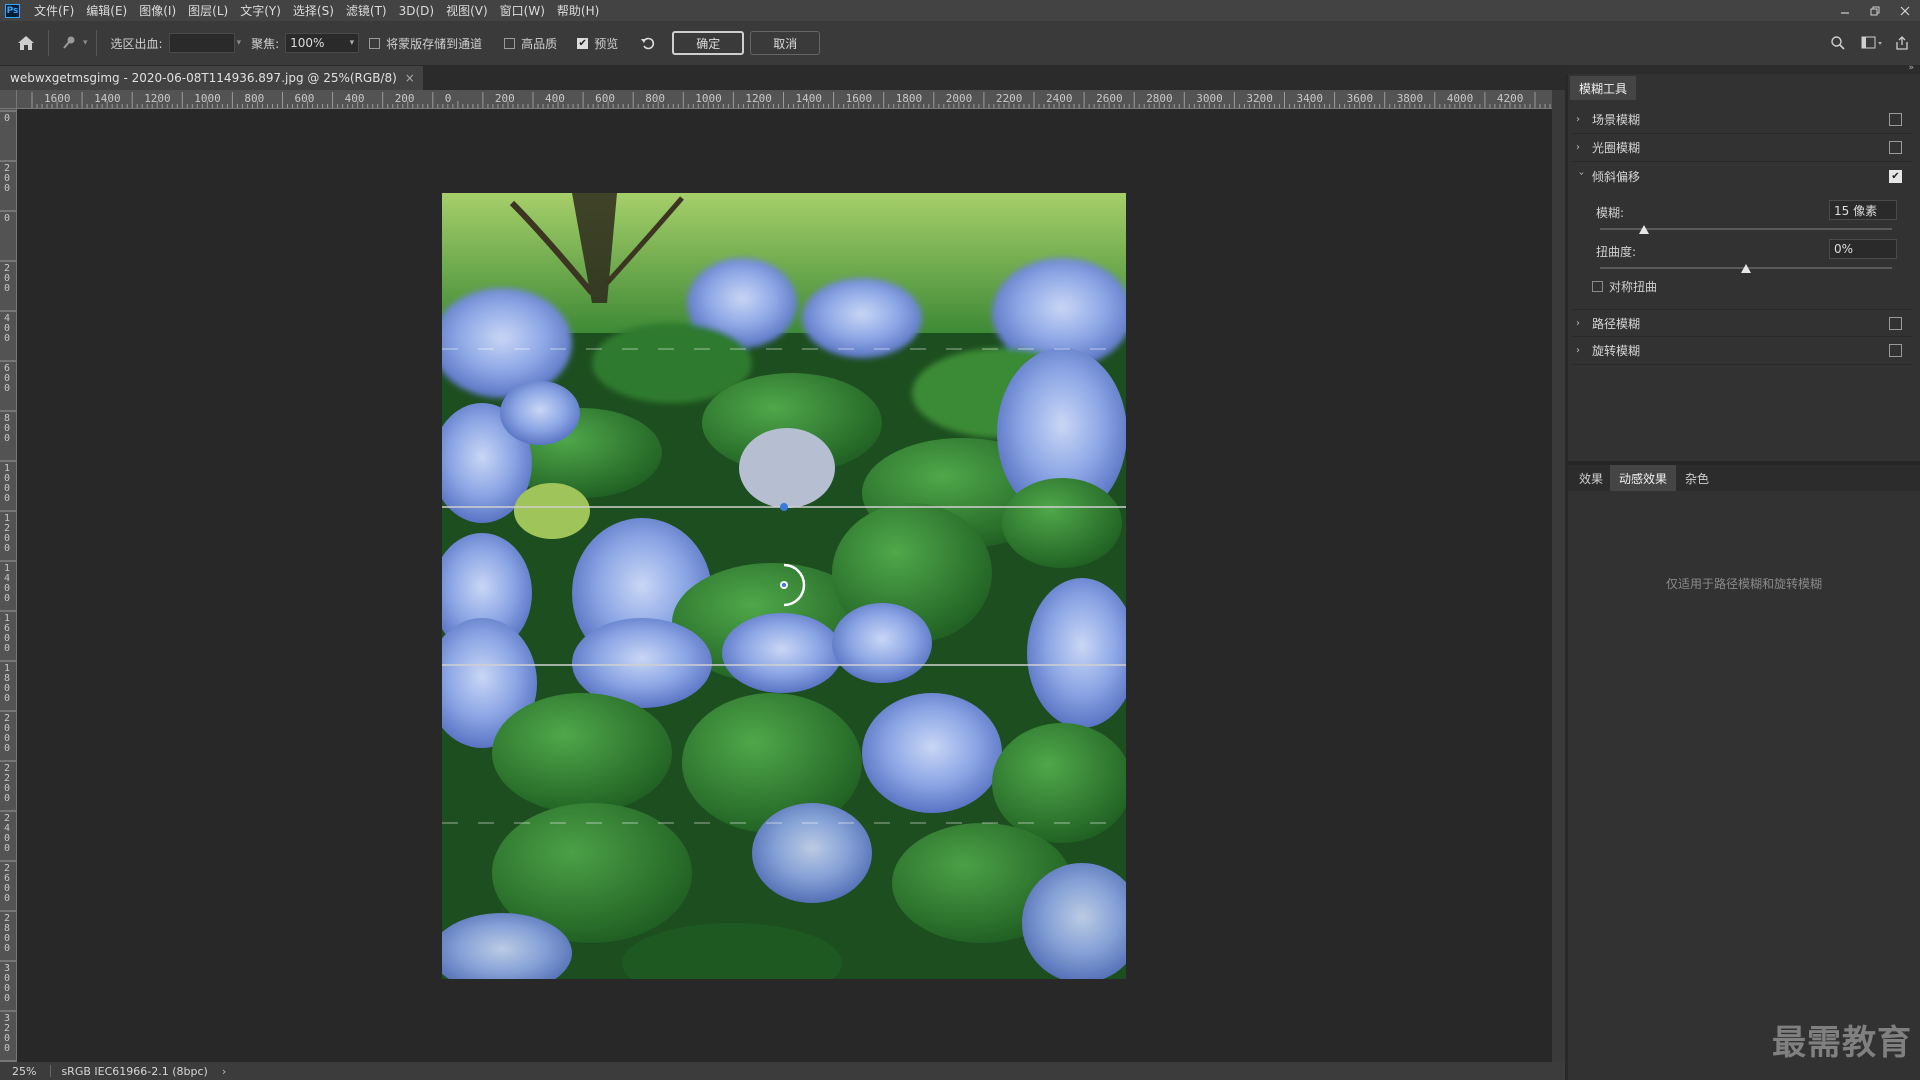 The width and height of the screenshot is (1920, 1080). I want to click on blur-amount-field: 15 像素, so click(1863, 210).